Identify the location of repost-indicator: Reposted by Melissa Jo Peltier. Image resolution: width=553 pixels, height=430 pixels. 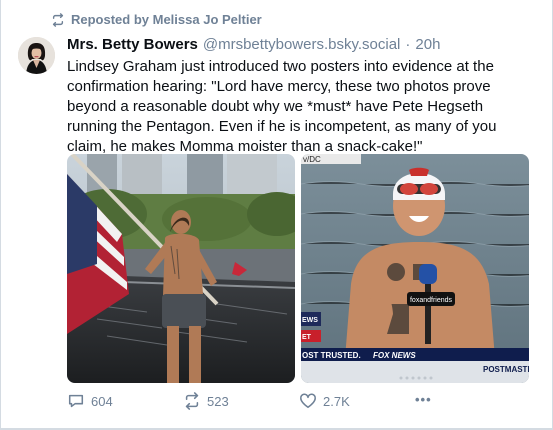
(156, 19).